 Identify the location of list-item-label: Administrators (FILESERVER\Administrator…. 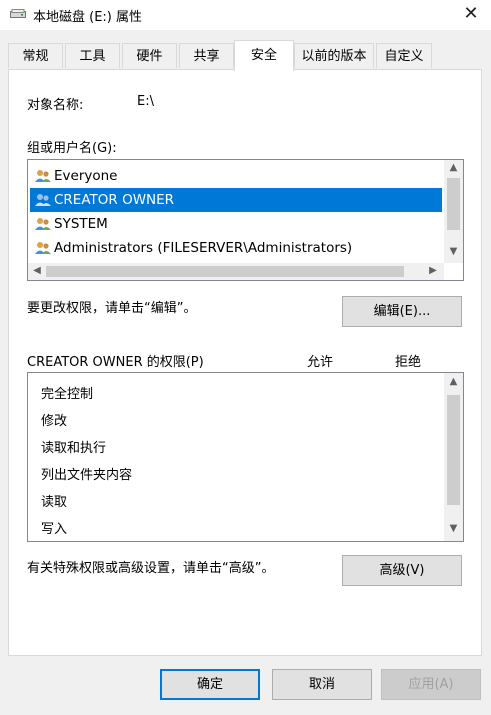
(203, 248).